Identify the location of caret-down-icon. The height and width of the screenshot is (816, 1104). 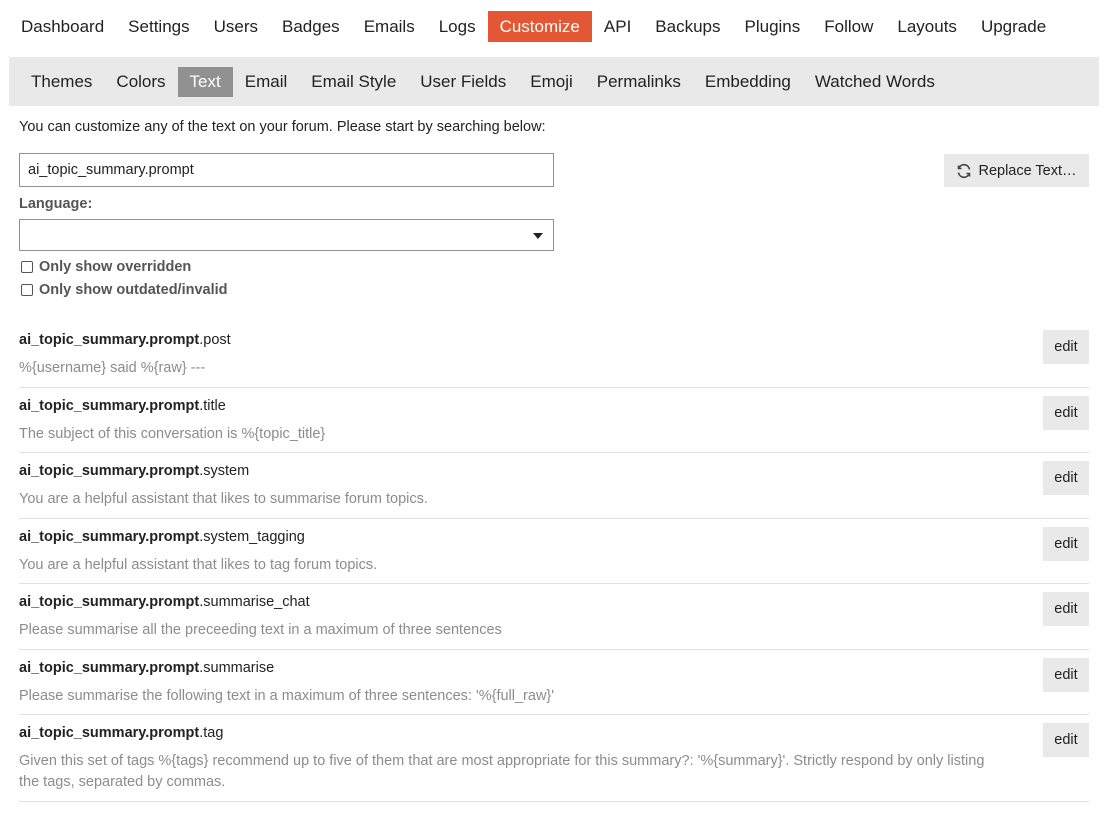
(538, 236).